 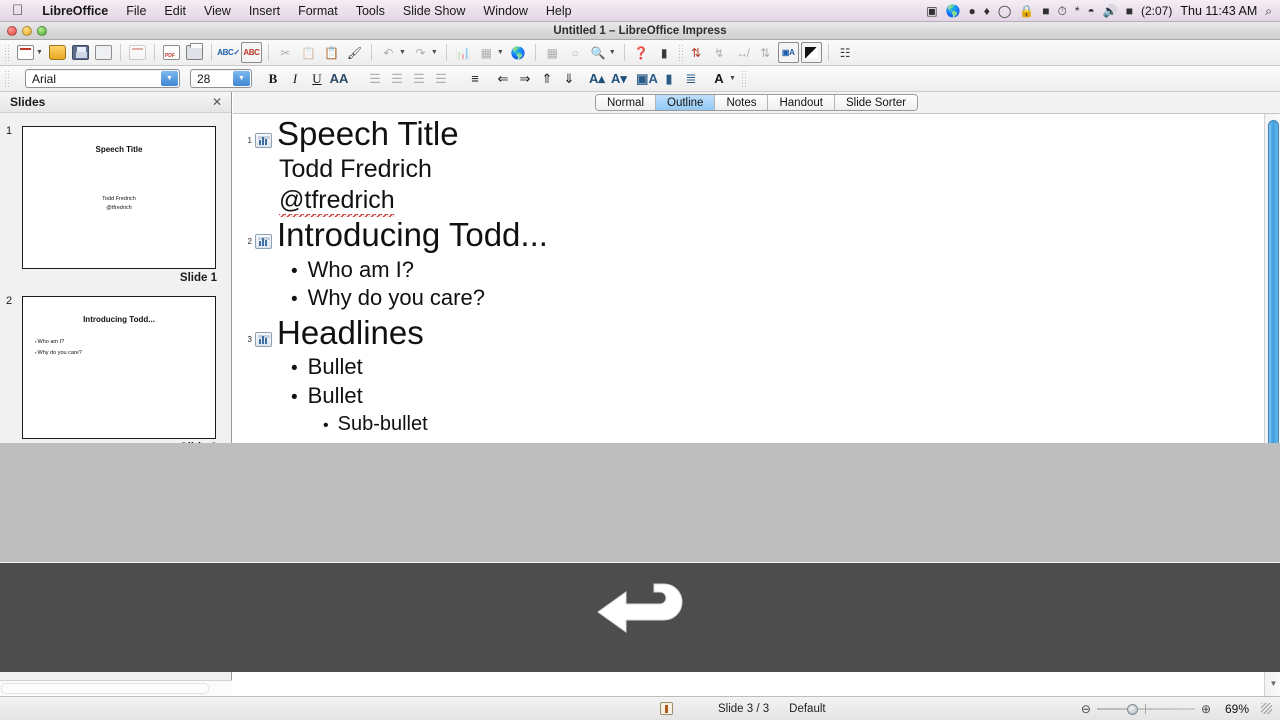 What do you see at coordinates (788, 52) in the screenshot?
I see `show-formatting-button: ▣A` at bounding box center [788, 52].